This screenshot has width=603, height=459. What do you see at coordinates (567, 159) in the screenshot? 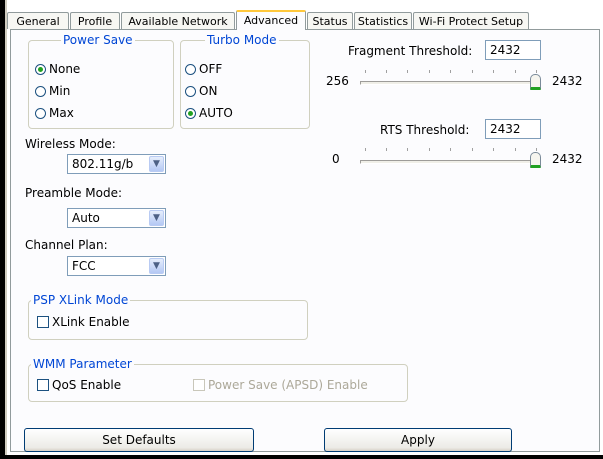
I see `rts-max-label: 2432` at bounding box center [567, 159].